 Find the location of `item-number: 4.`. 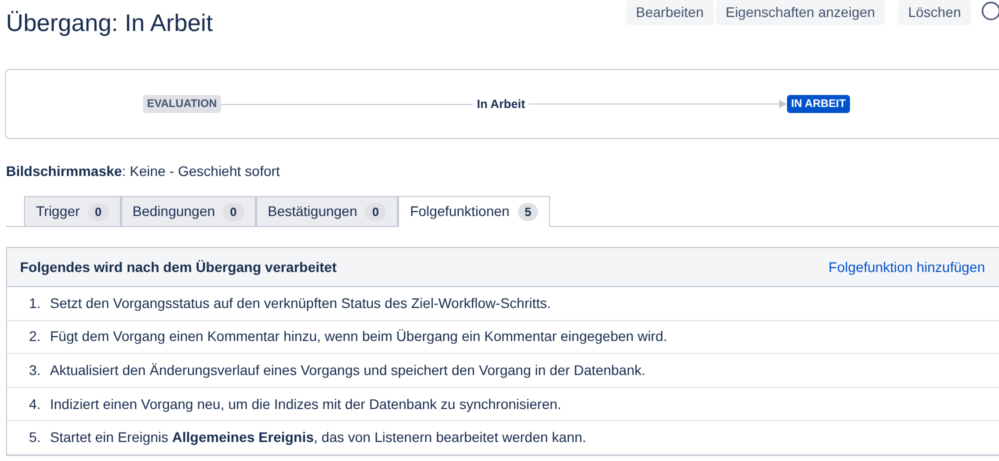

item-number: 4. is located at coordinates (35, 404).